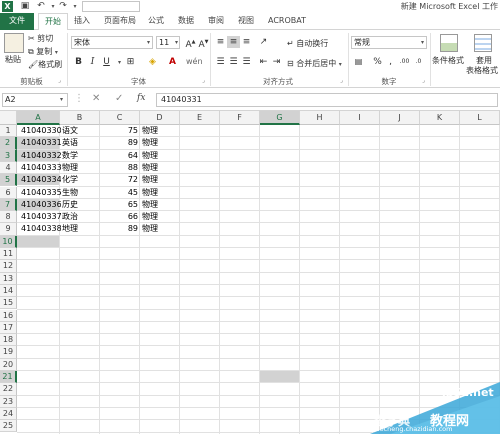 This screenshot has width=500, height=434. What do you see at coordinates (246, 42) in the screenshot?
I see `align-bottom-icon: ≡` at bounding box center [246, 42].